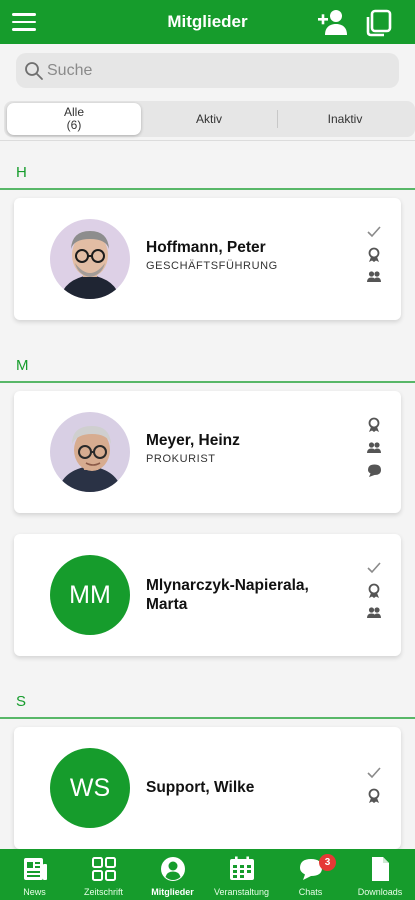  Describe the element at coordinates (200, 787) in the screenshot. I see `member-name: Support, Wilke` at that location.